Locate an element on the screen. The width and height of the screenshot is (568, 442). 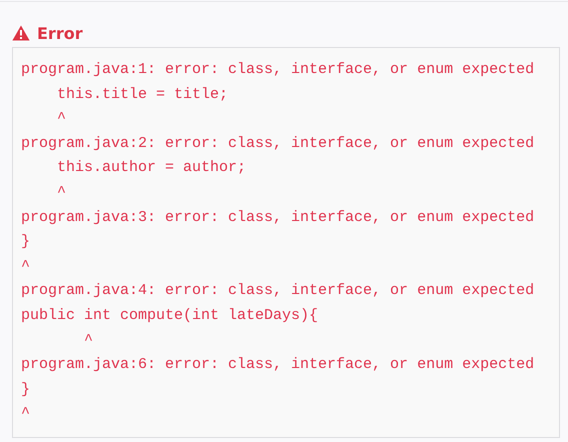
warning-icon is located at coordinates (21, 33).